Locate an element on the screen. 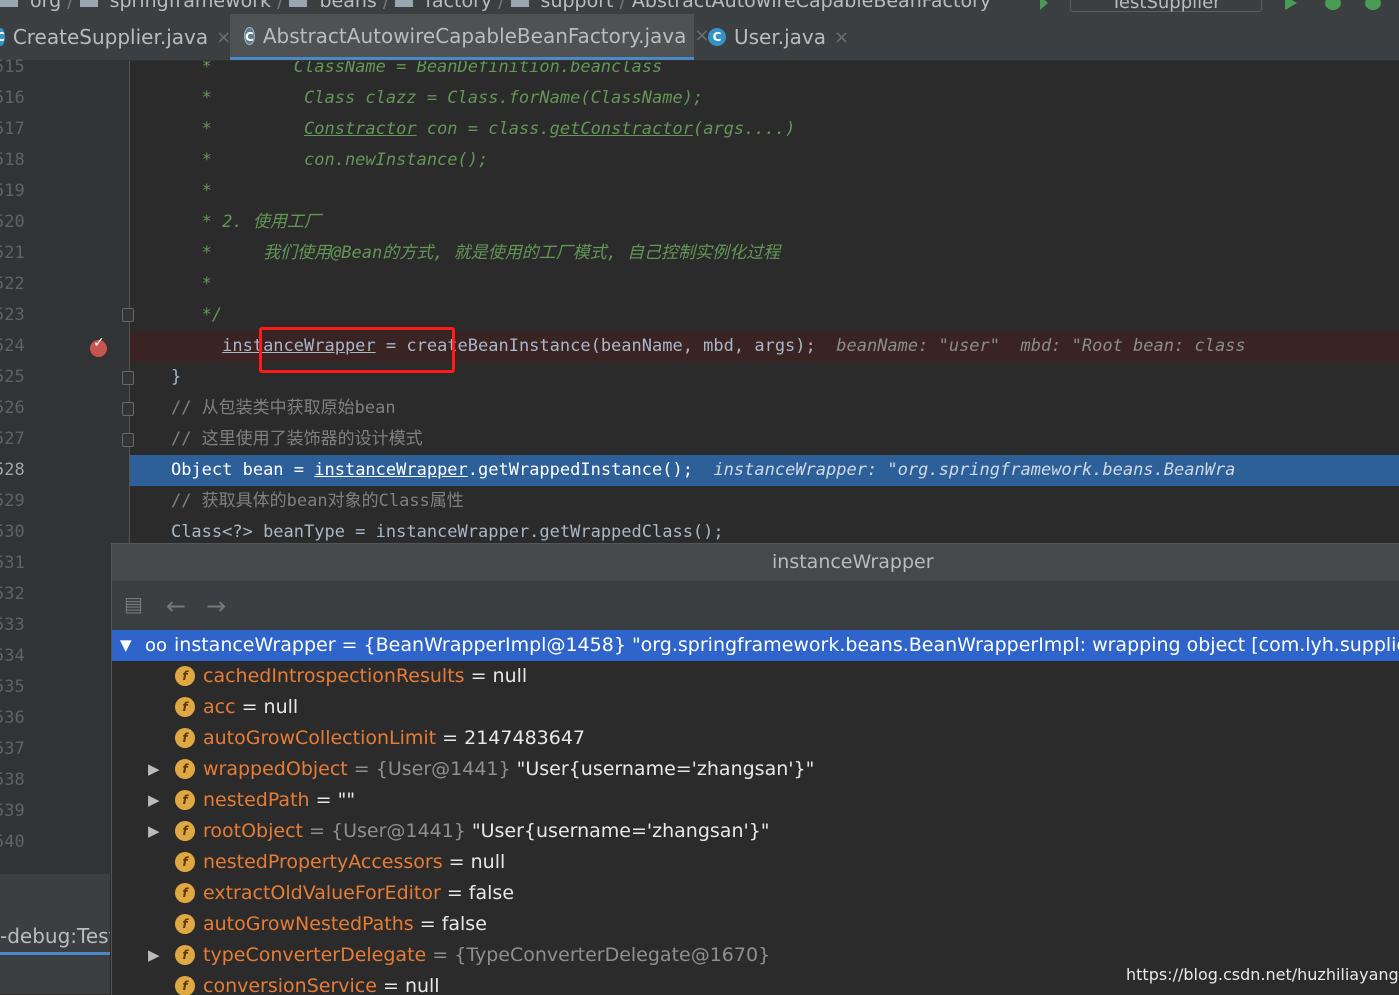 This screenshot has height=995, width=1399. code-text: con.newInstance(); is located at coordinates (396, 160).